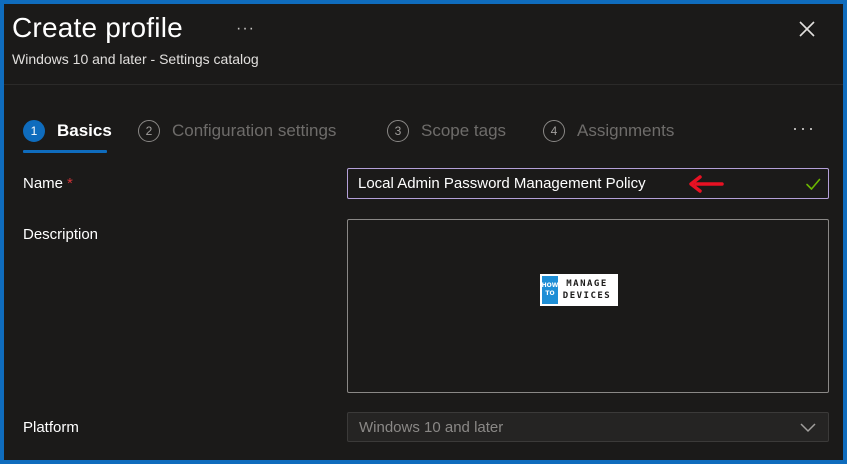 The height and width of the screenshot is (464, 847). I want to click on step-number: 4, so click(554, 131).